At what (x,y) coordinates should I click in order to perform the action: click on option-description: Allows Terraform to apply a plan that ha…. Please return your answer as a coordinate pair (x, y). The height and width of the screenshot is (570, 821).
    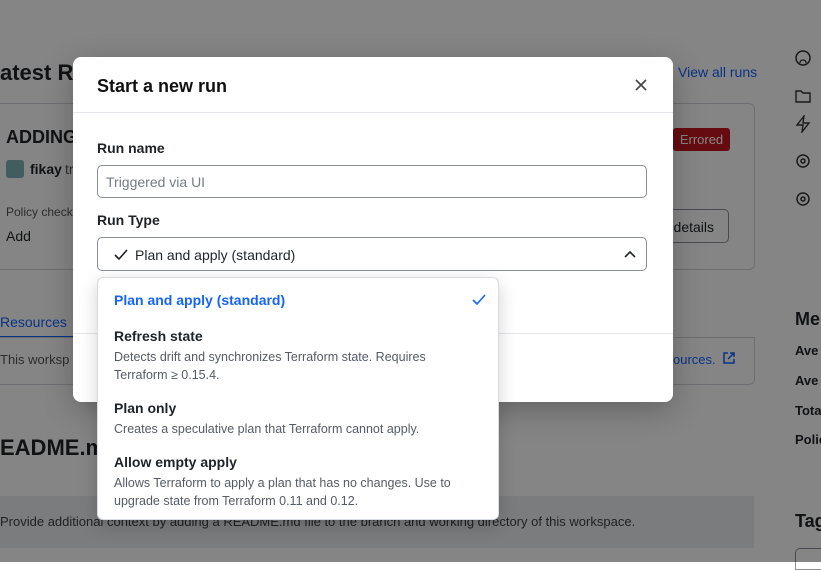
    Looking at the image, I should click on (282, 492).